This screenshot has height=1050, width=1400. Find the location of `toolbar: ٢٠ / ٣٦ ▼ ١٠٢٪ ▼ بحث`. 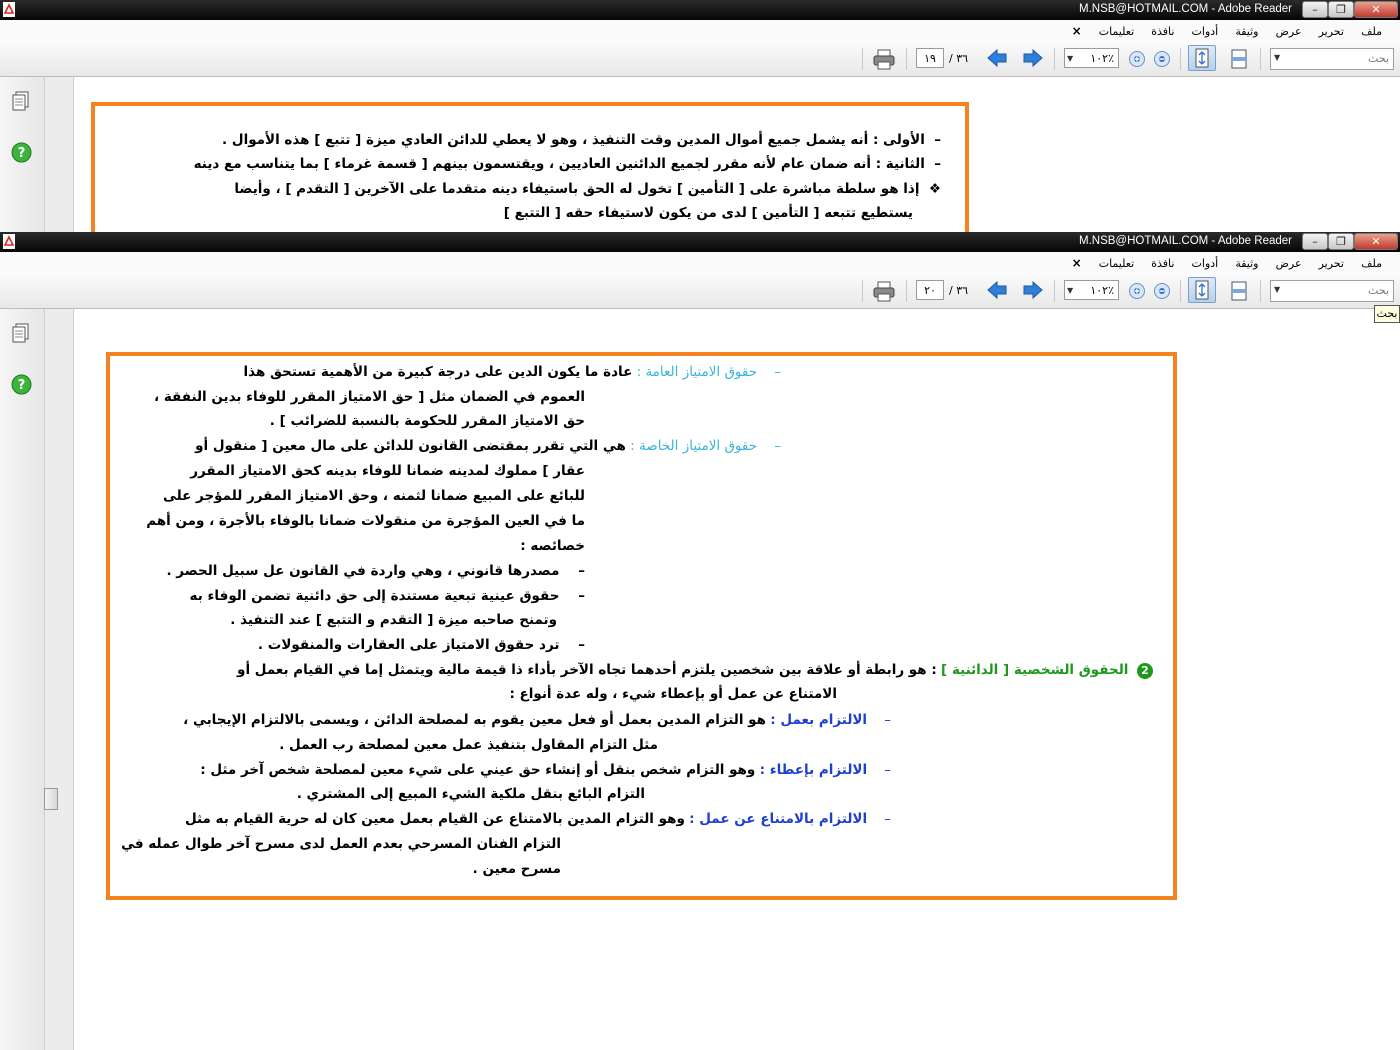

toolbar: ٢٠ / ٣٦ ▼ ١٠٢٪ ▼ بحث is located at coordinates (700, 291).